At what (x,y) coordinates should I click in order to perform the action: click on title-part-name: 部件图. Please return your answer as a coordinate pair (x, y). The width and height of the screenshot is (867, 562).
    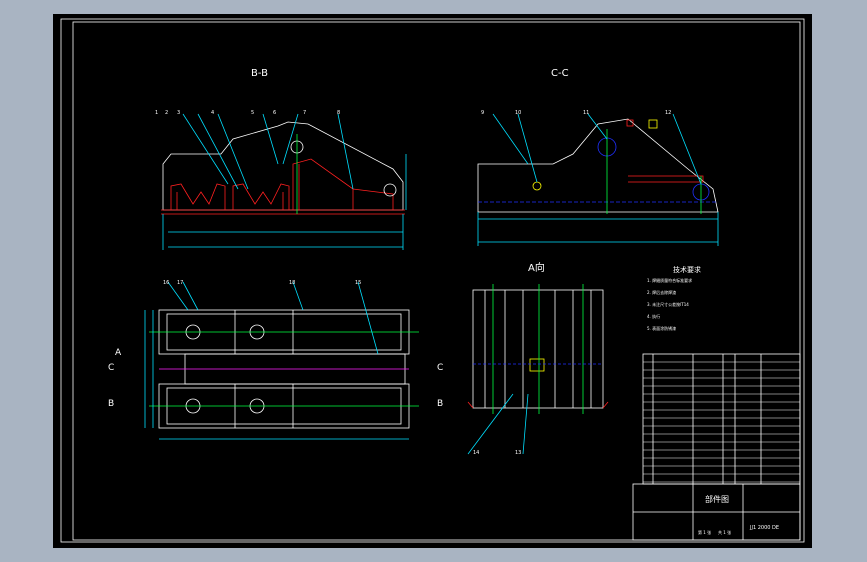
    Looking at the image, I should click on (717, 499).